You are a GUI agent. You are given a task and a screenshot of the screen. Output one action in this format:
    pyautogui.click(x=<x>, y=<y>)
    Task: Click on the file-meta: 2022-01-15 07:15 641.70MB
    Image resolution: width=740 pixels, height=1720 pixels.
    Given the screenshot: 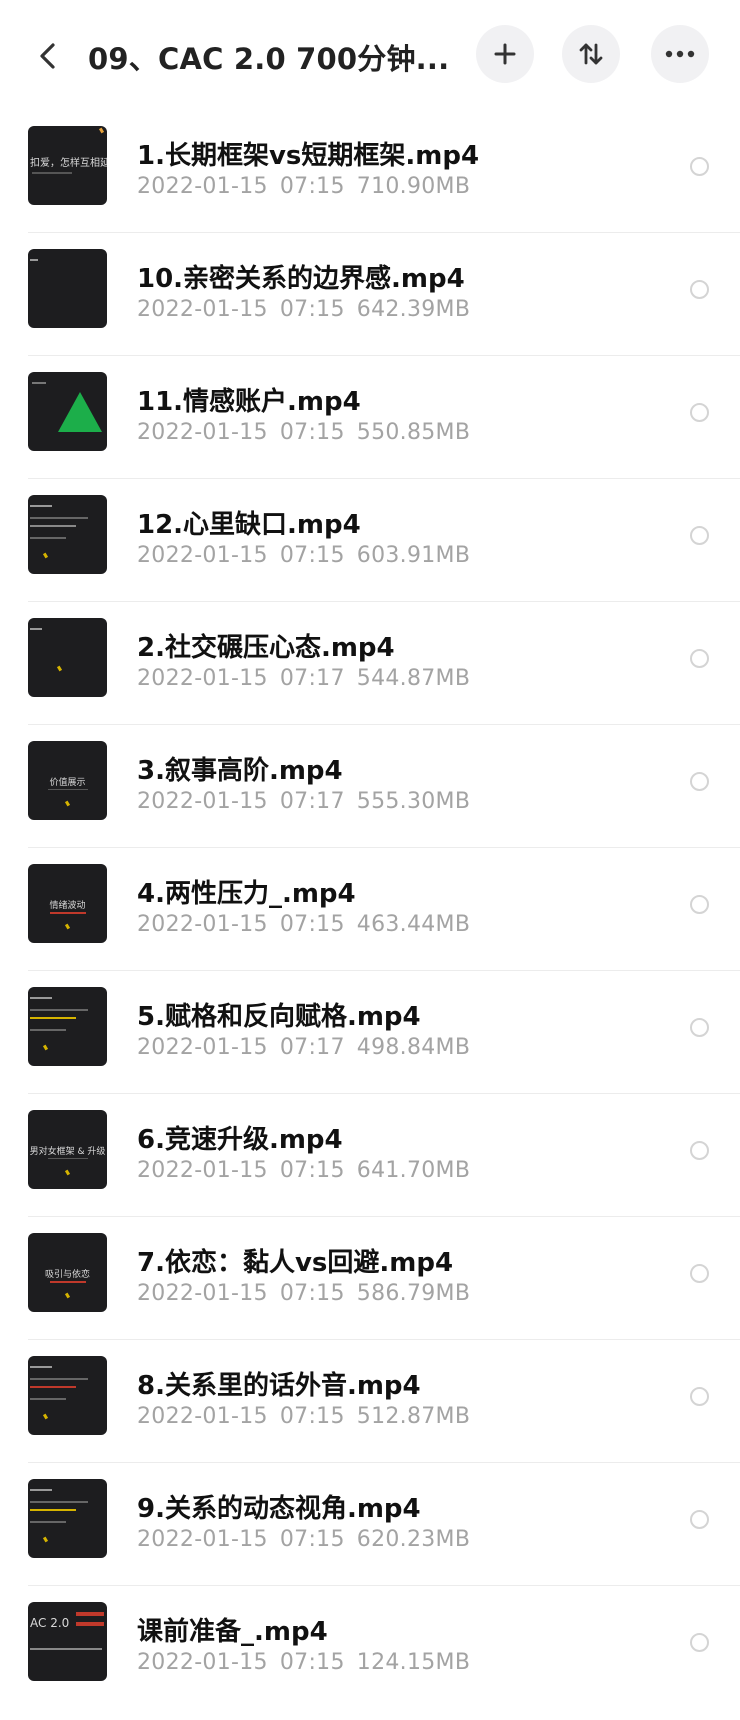 What is the action you would take?
    pyautogui.click(x=309, y=1170)
    